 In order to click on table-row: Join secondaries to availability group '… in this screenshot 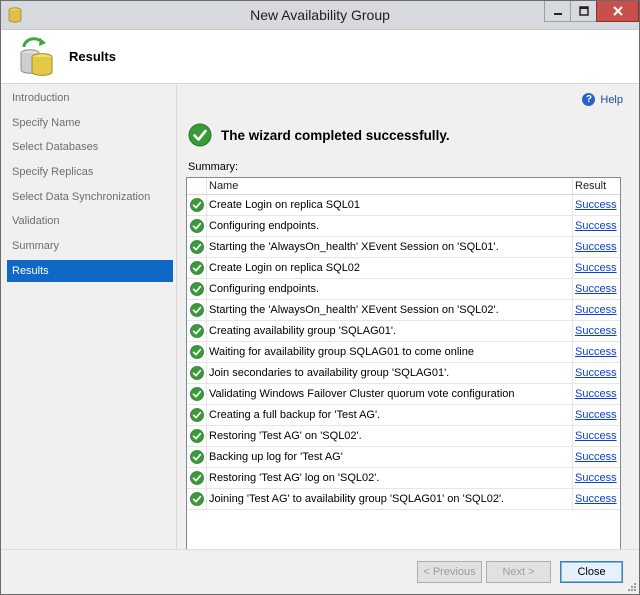, I will do `click(403, 373)`.